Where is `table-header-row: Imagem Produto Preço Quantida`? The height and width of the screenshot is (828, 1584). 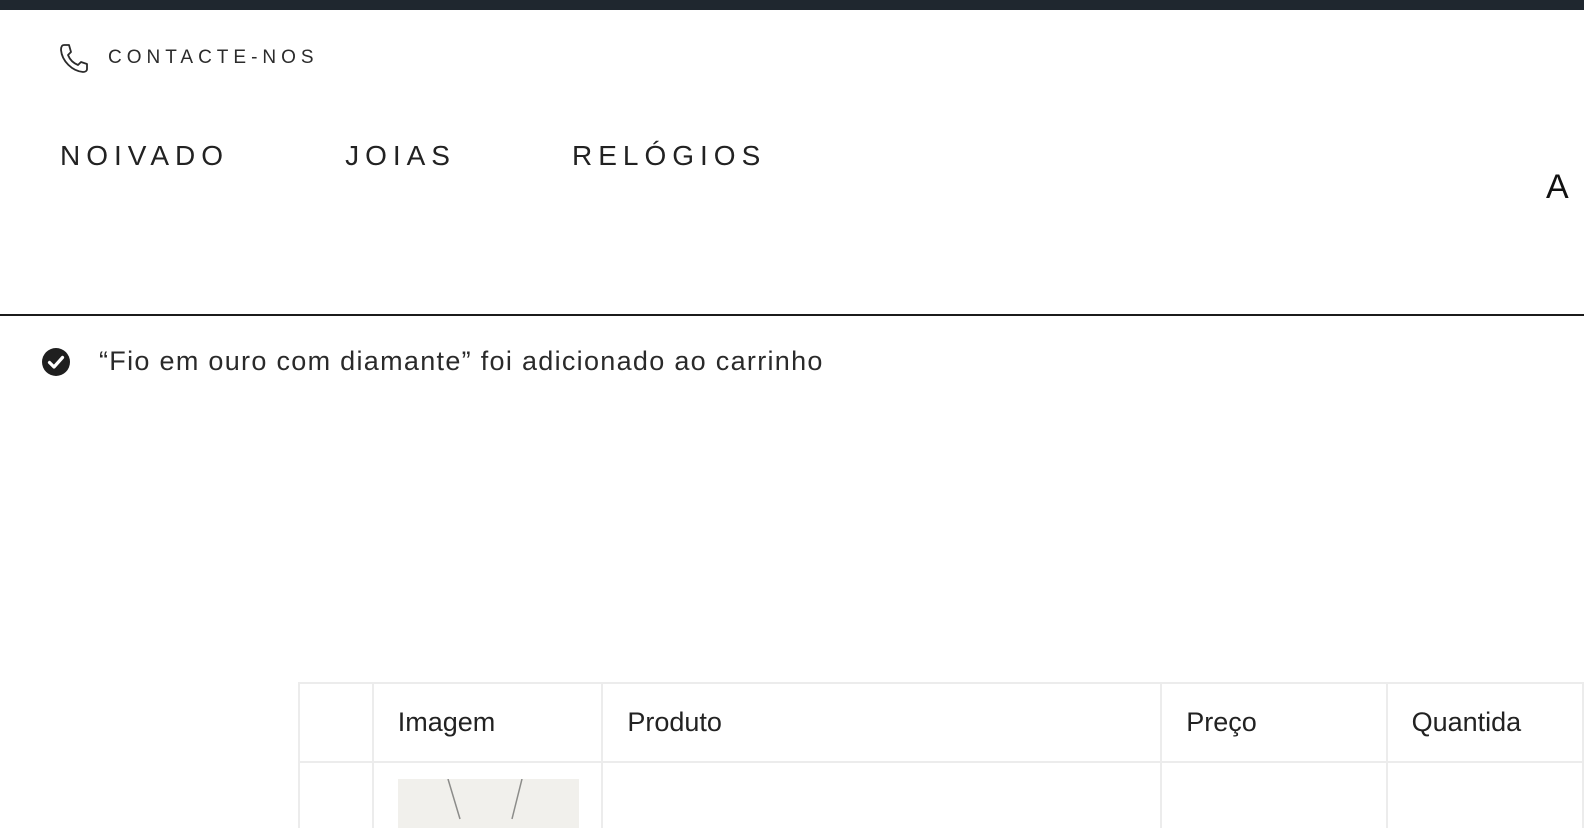 table-header-row: Imagem Produto Preço Quantida is located at coordinates (941, 722).